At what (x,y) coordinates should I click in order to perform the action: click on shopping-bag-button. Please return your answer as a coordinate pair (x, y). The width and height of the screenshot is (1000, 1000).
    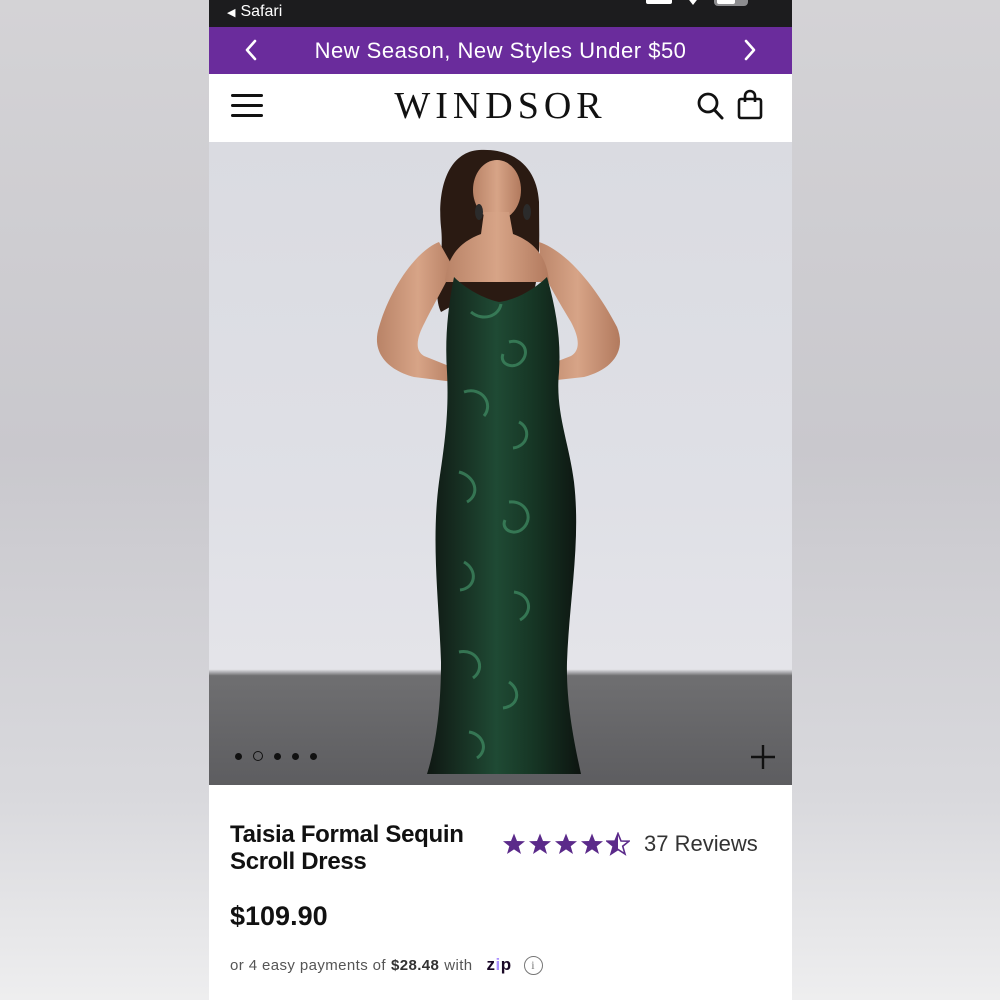
    Looking at the image, I should click on (750, 105).